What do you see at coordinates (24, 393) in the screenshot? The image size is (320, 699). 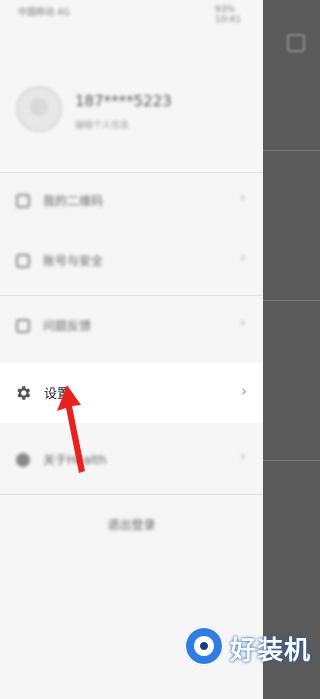 I see `gear-icon` at bounding box center [24, 393].